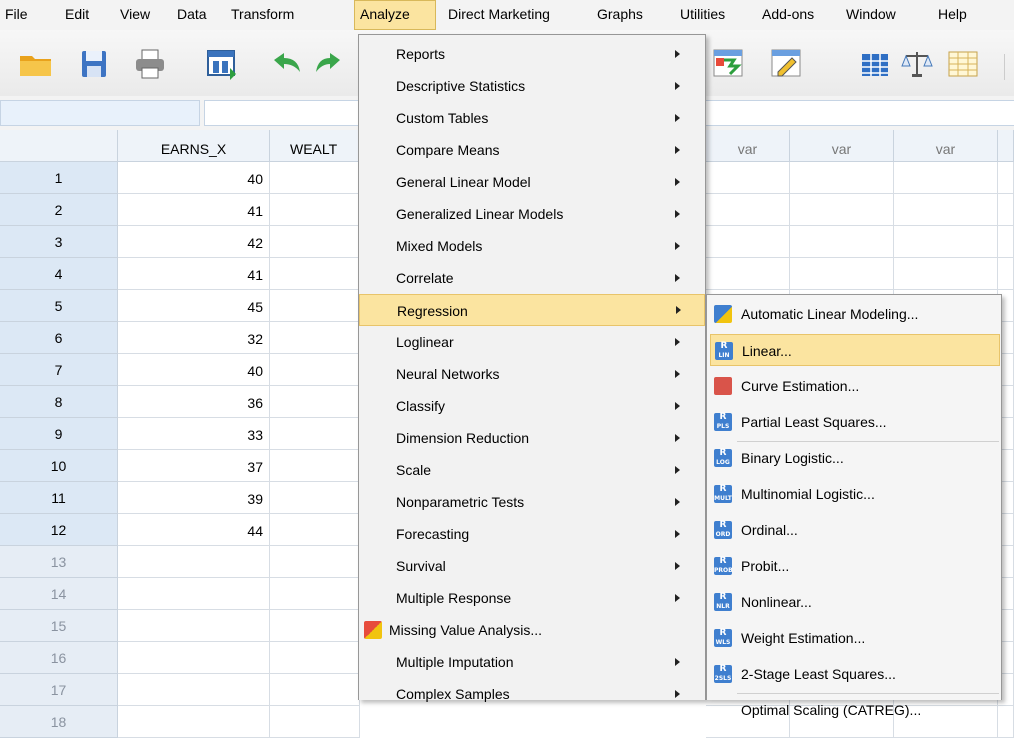  What do you see at coordinates (59, 530) in the screenshot?
I see `row-header: 12` at bounding box center [59, 530].